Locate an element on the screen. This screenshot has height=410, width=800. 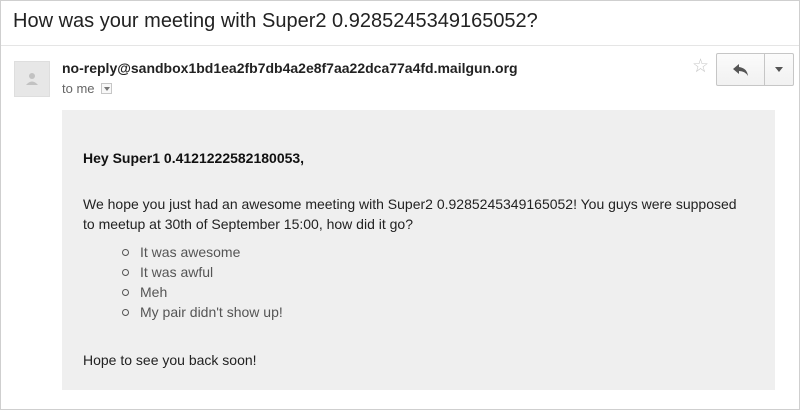
feedback-option-awful: It was awful is located at coordinates (201, 272).